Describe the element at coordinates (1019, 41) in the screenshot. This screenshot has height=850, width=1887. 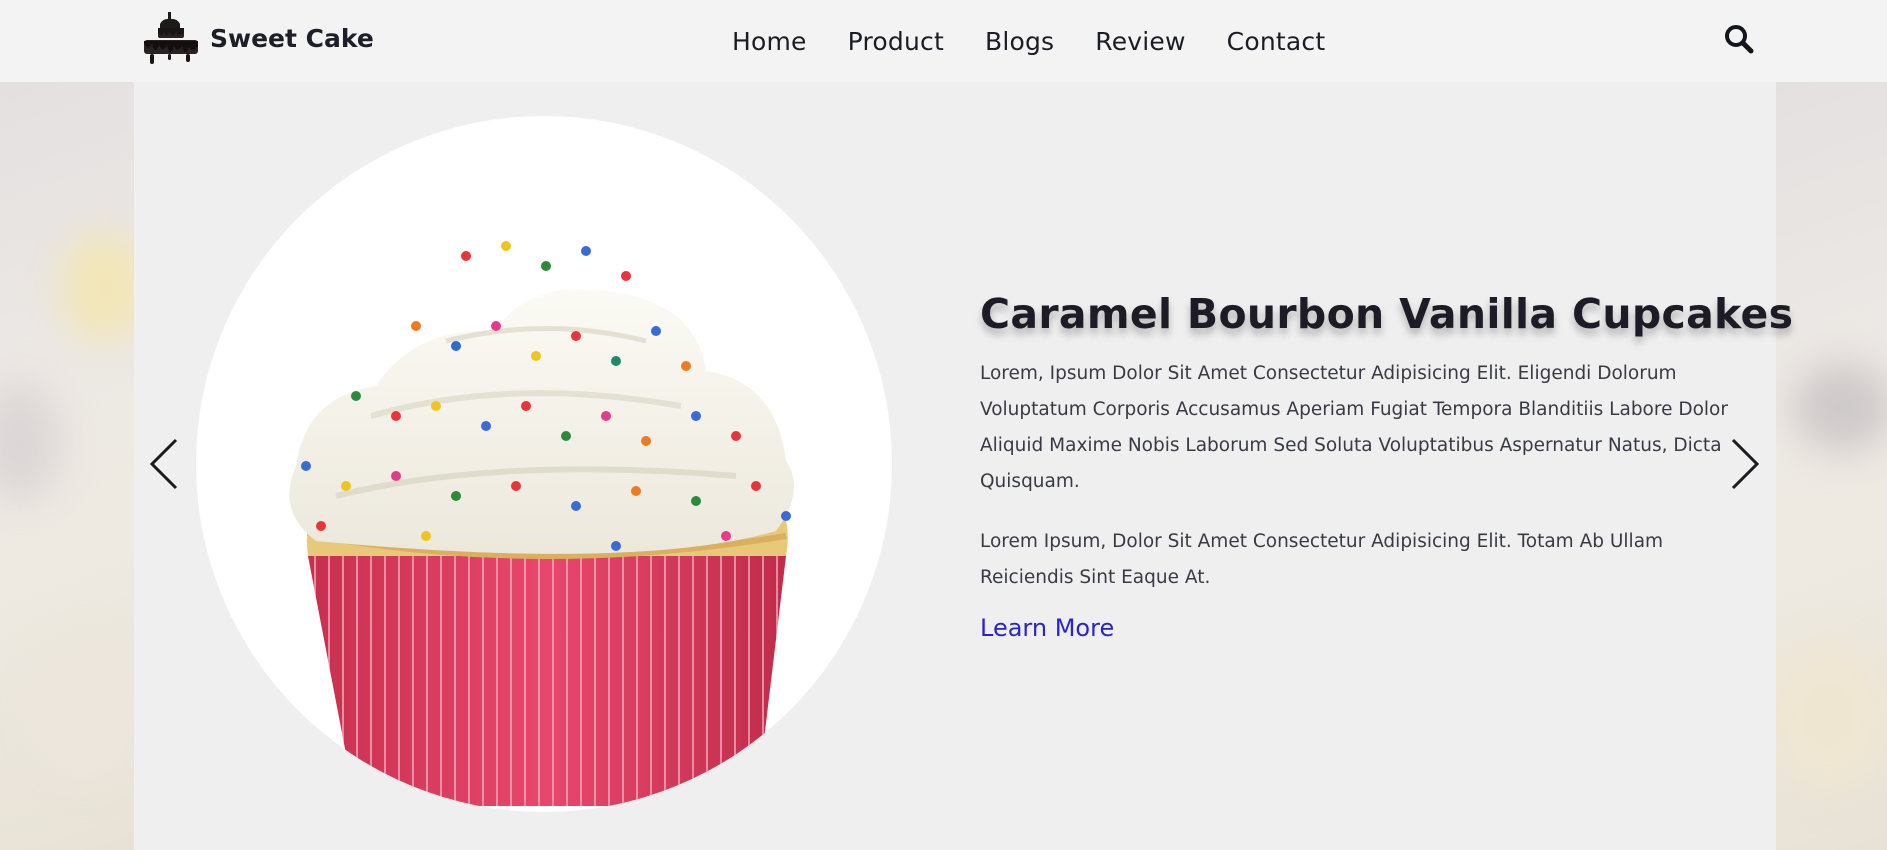
I see `nav-blogs: Blogs` at that location.